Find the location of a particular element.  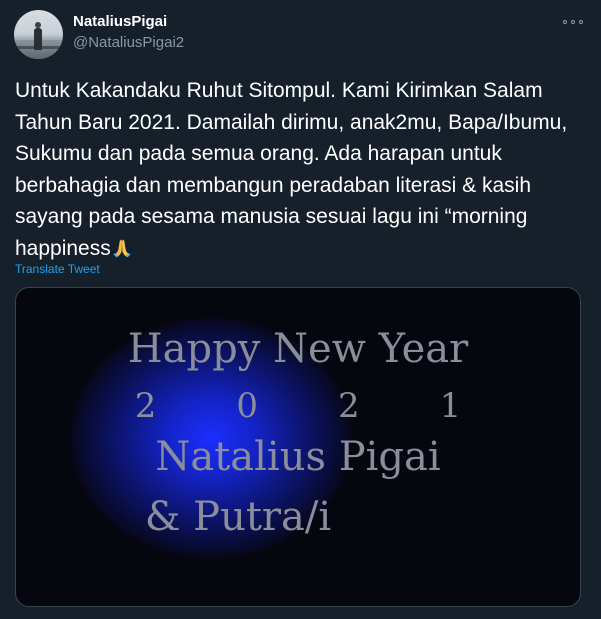

avatar is located at coordinates (38, 34).